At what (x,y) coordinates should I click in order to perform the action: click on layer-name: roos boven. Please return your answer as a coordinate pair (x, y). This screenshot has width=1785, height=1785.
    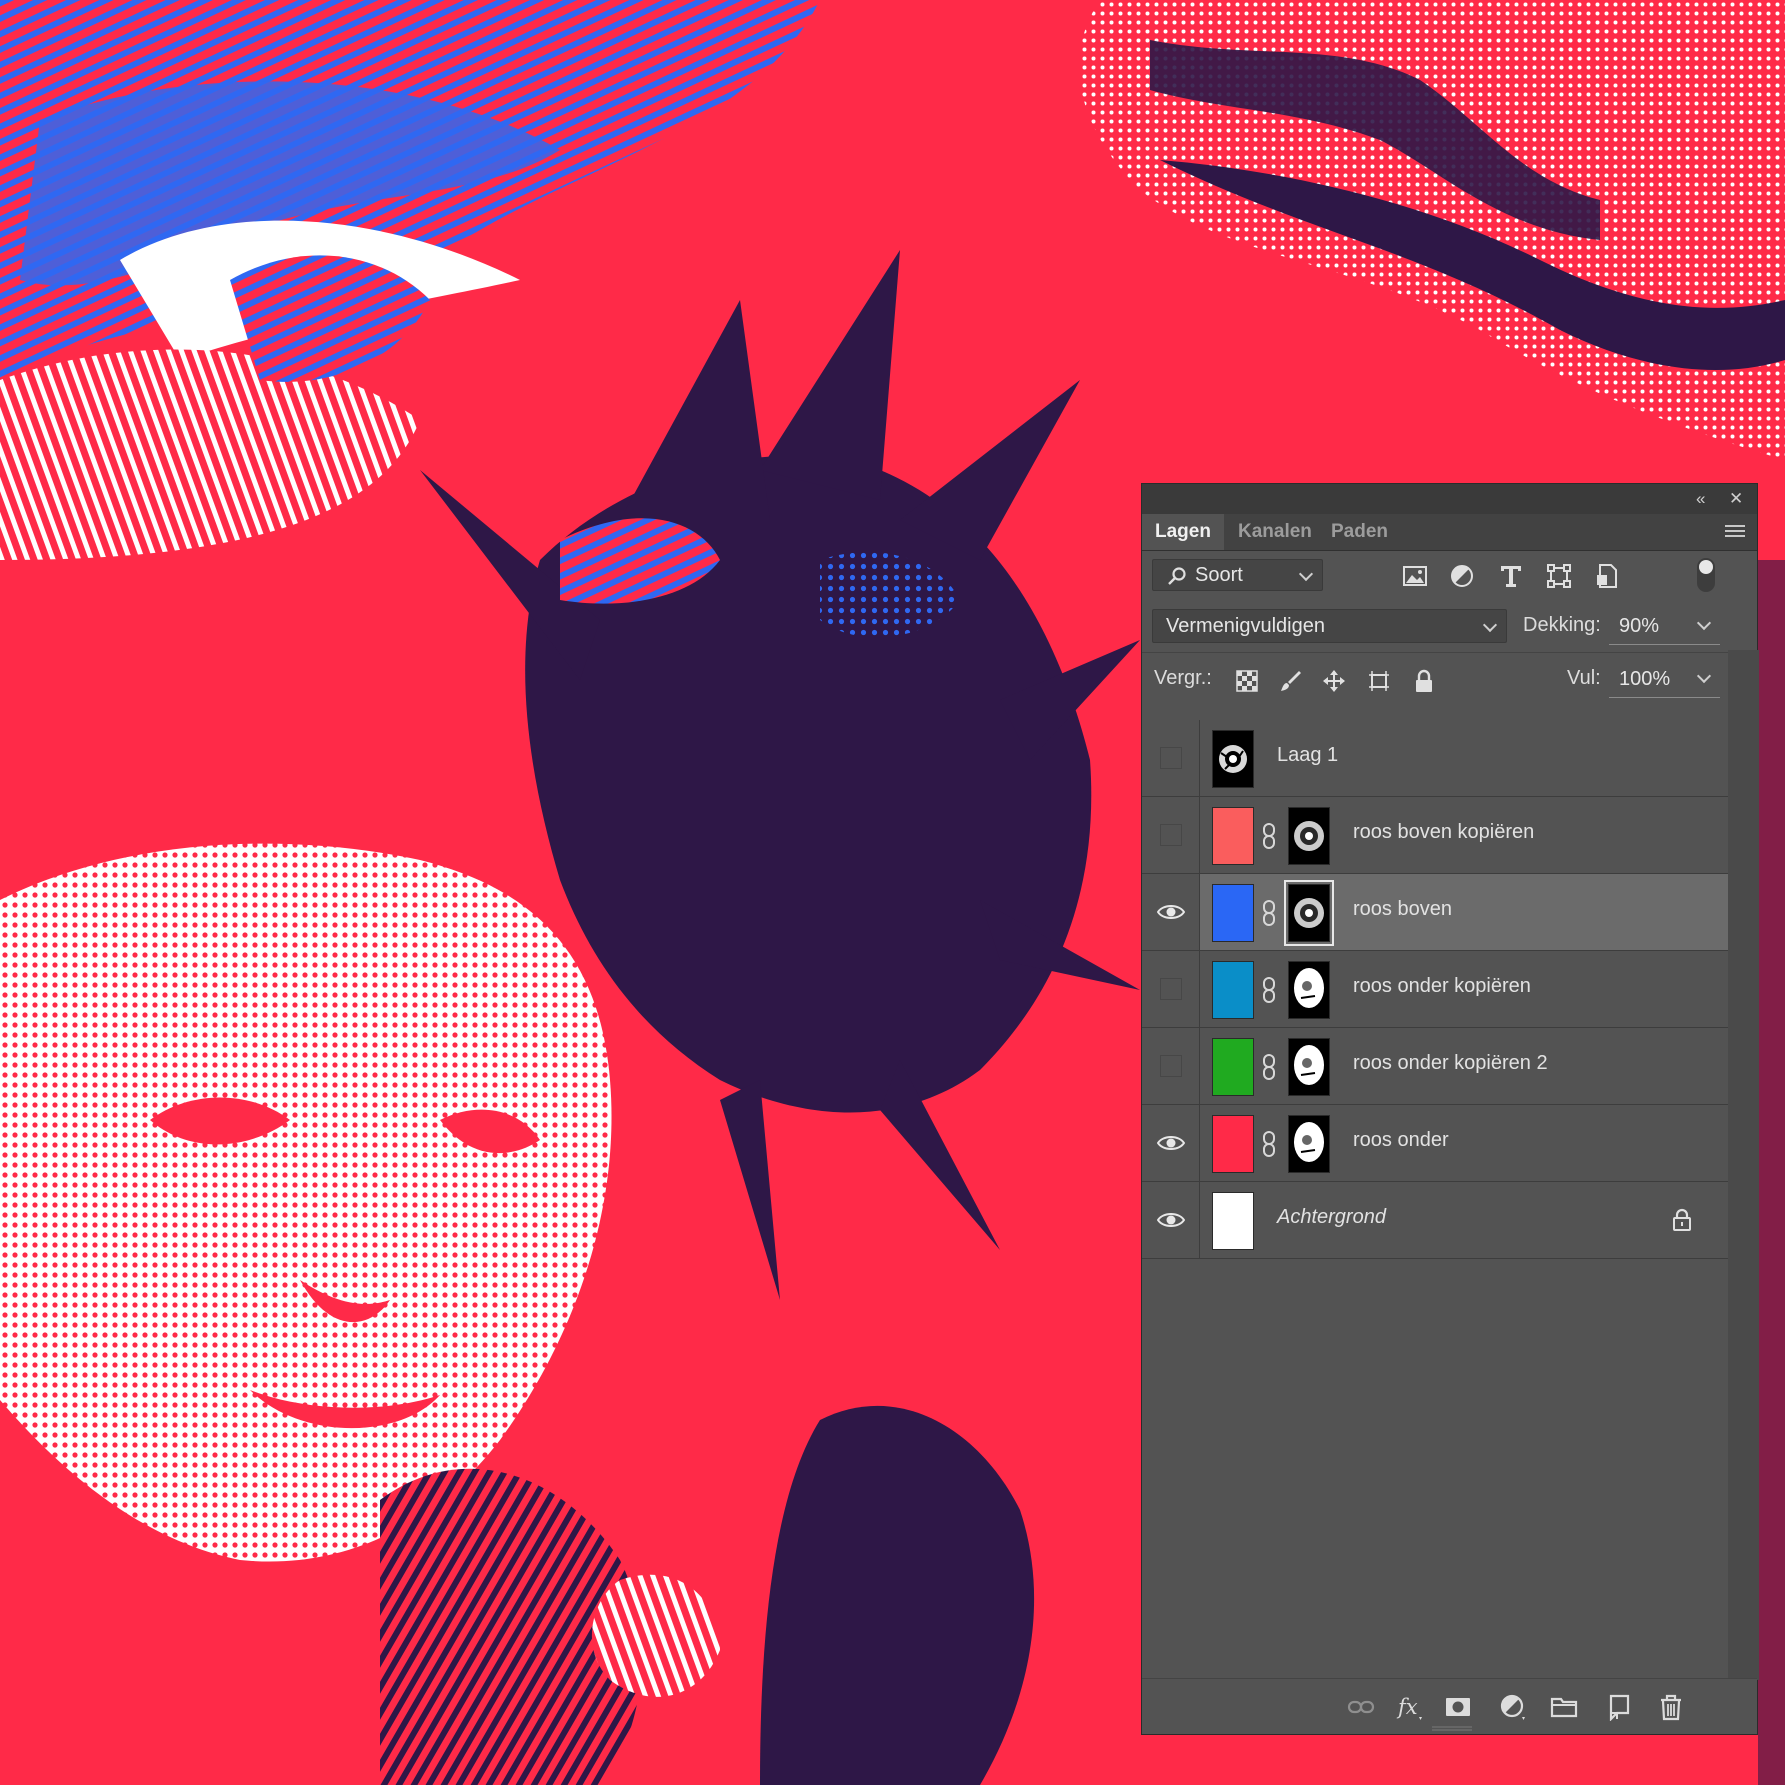
    Looking at the image, I should click on (1402, 909).